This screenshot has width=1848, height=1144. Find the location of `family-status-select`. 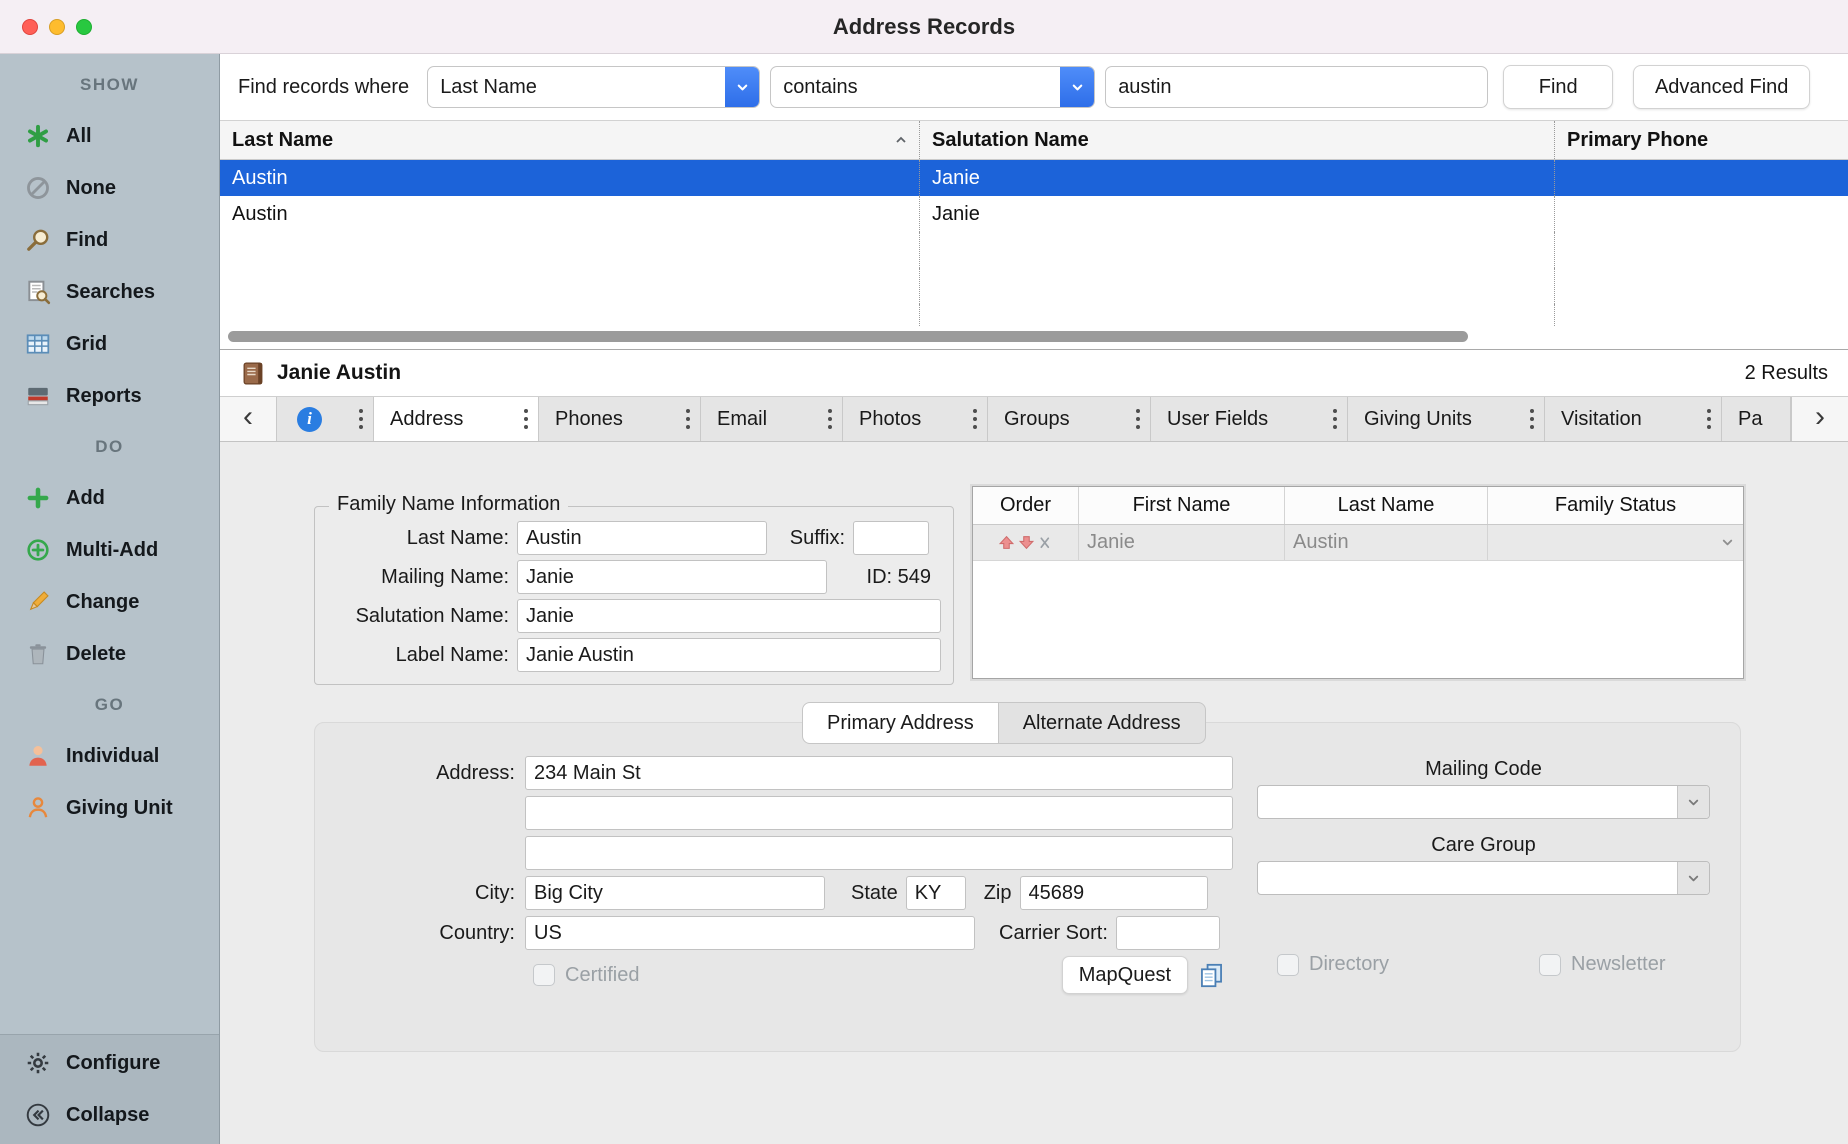

family-status-select is located at coordinates (1615, 542).